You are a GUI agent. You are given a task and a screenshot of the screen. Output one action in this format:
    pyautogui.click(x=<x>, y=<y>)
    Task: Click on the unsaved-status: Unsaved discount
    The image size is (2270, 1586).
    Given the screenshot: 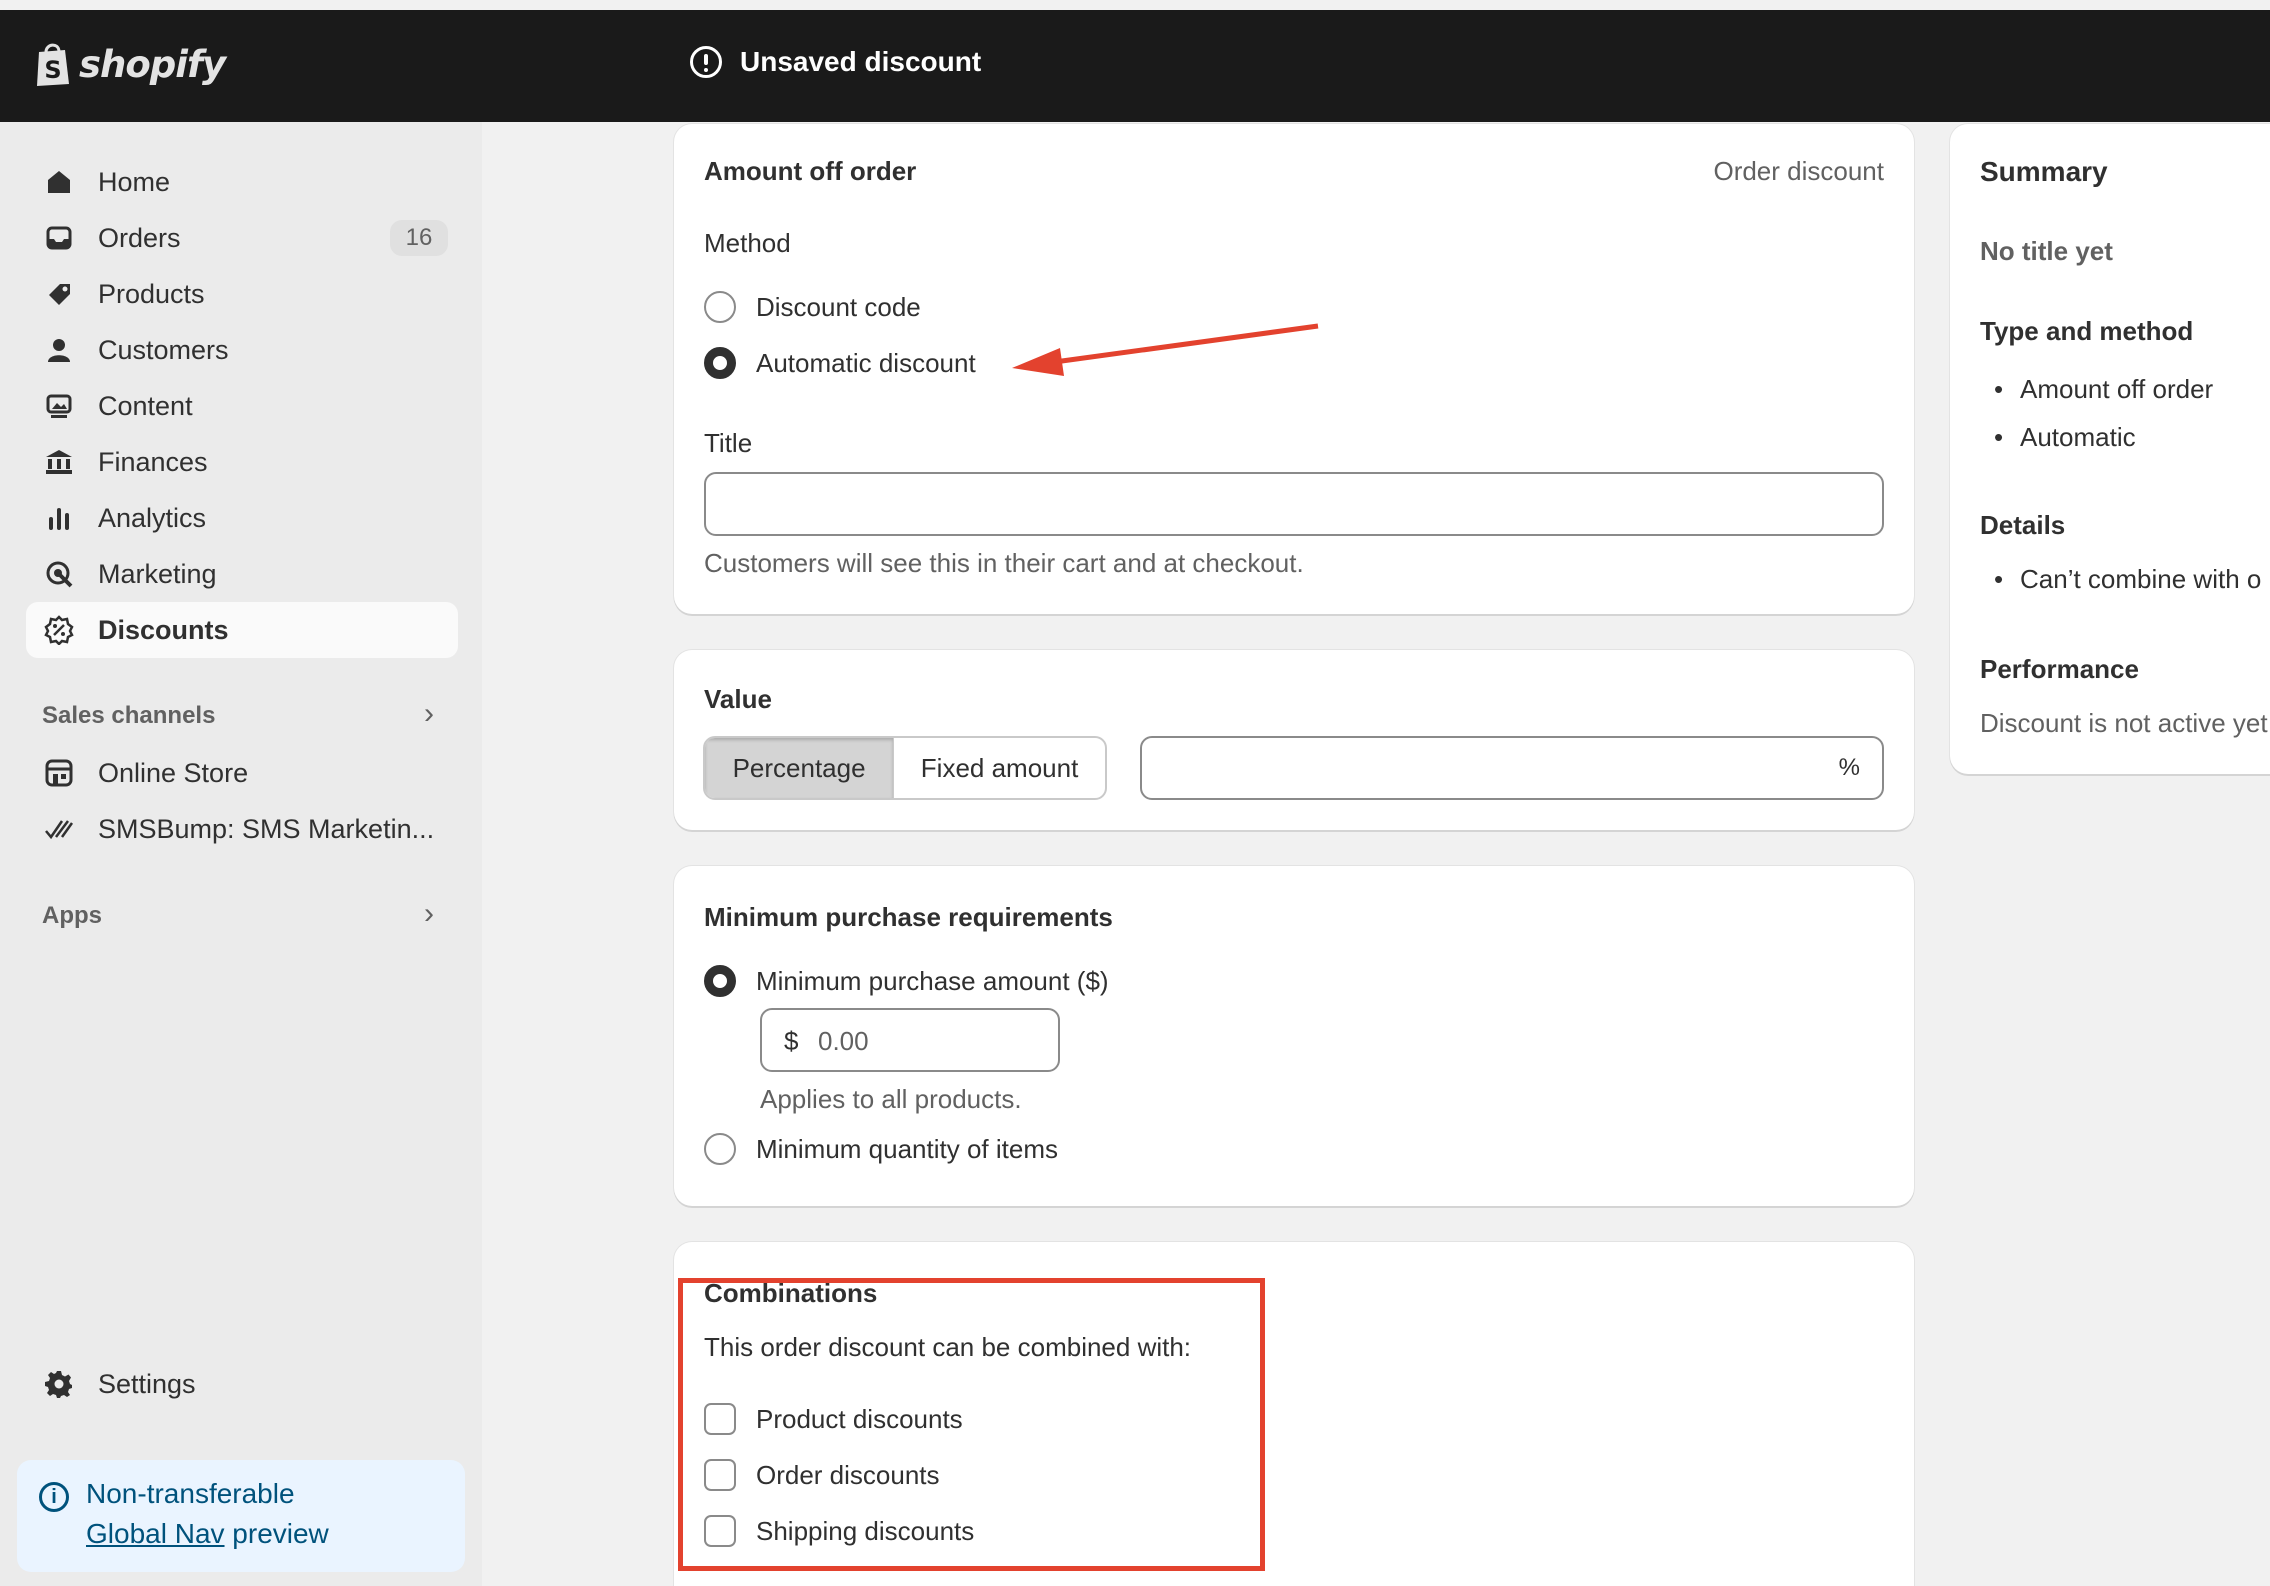 What is the action you would take?
    pyautogui.click(x=835, y=62)
    